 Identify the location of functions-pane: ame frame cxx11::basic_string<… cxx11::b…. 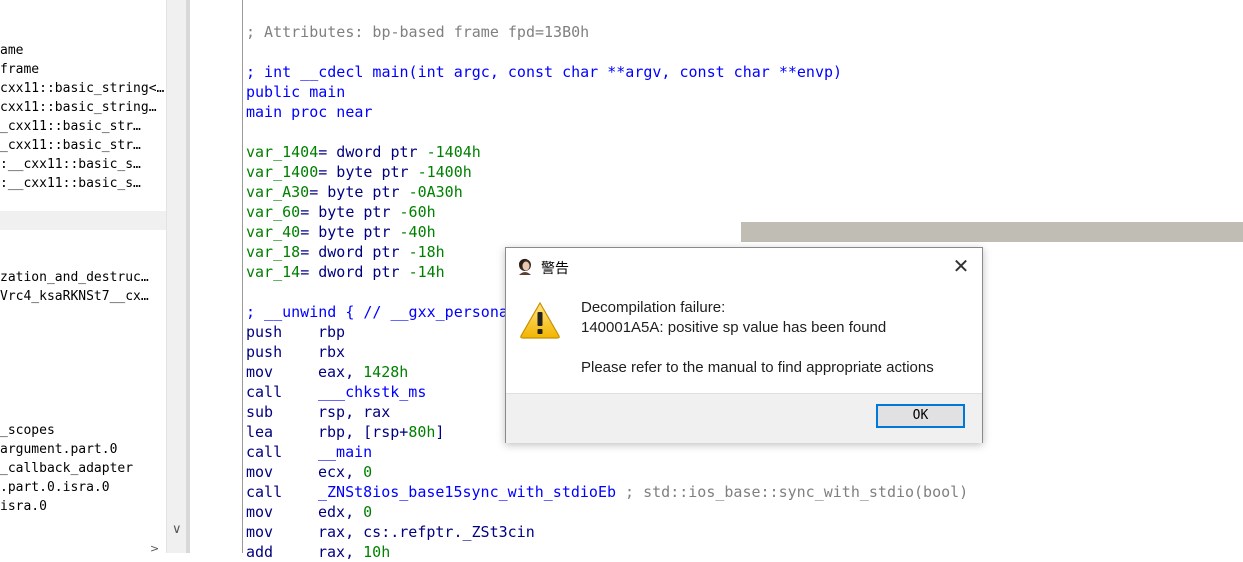
(83, 276).